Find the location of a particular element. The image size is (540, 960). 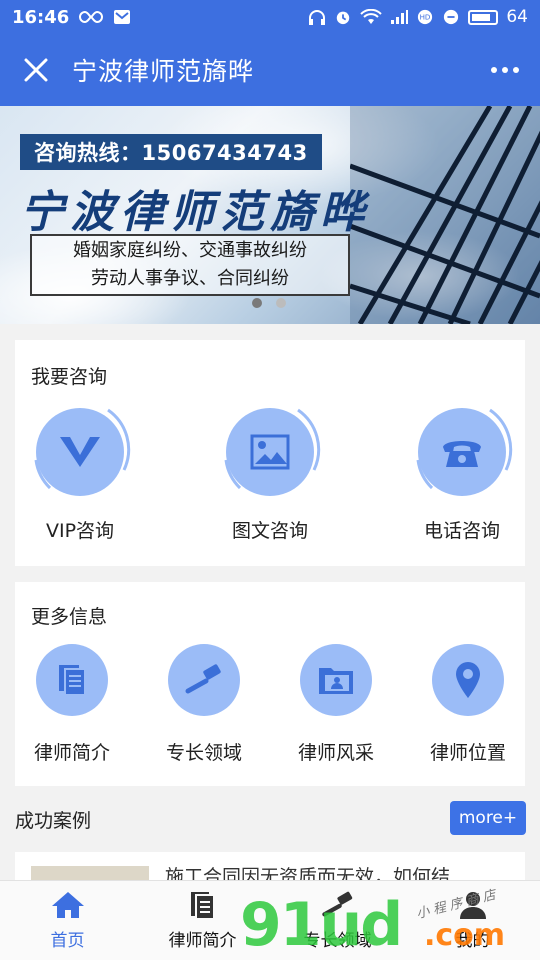

lawyer-location-label: 律师位置 is located at coordinates (467, 753).